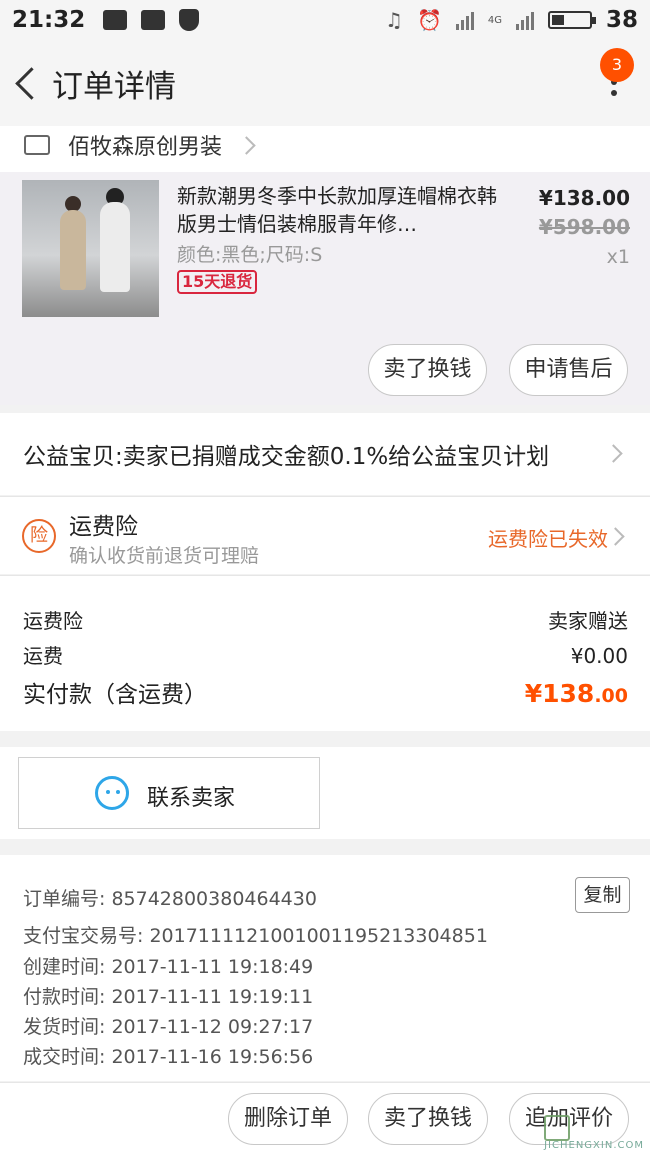  I want to click on fee-label: 运费, so click(43, 656).